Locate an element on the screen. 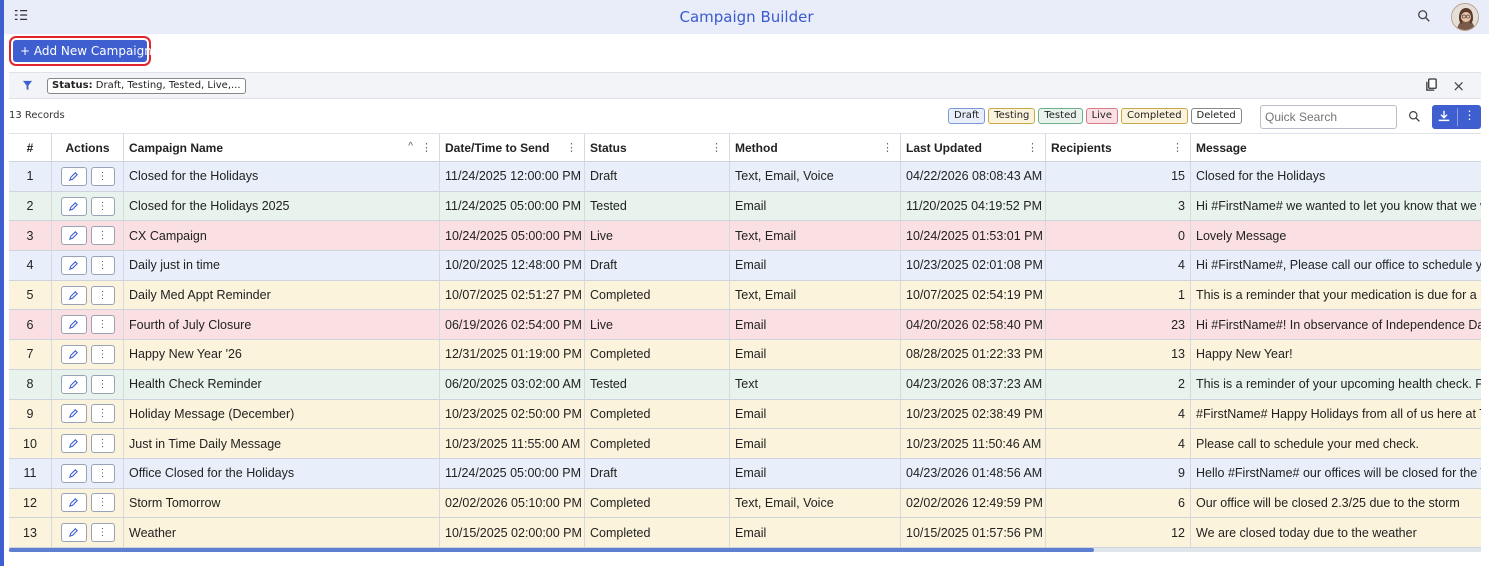 The width and height of the screenshot is (1489, 566). legend-chip-testing: Testing is located at coordinates (1012, 116).